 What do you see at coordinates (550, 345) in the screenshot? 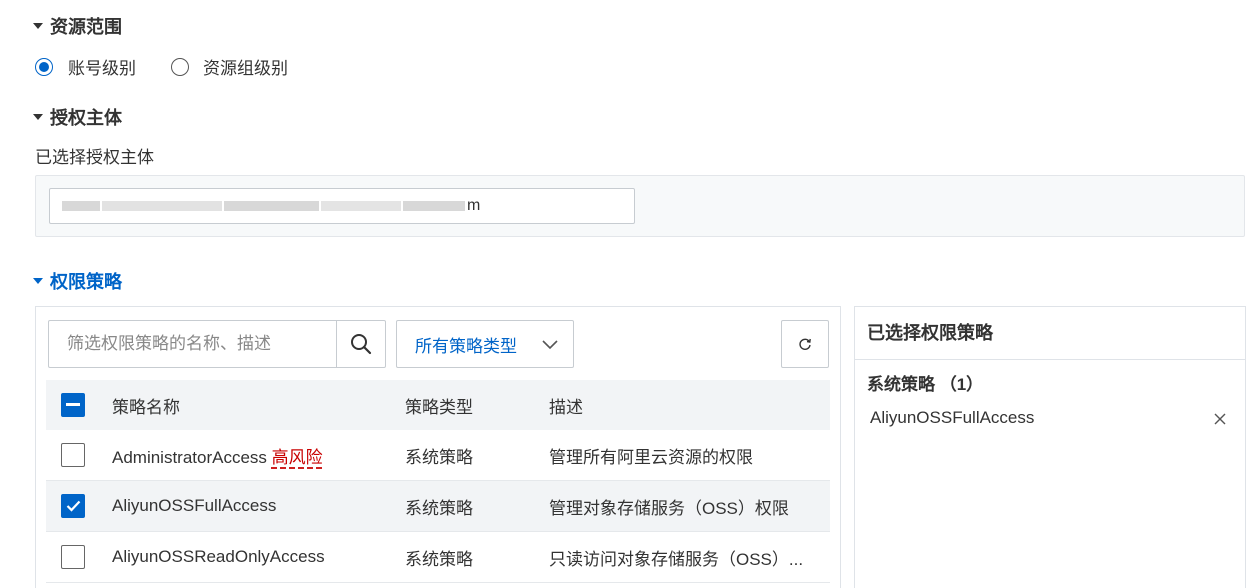
I see `chevron-down-icon` at bounding box center [550, 345].